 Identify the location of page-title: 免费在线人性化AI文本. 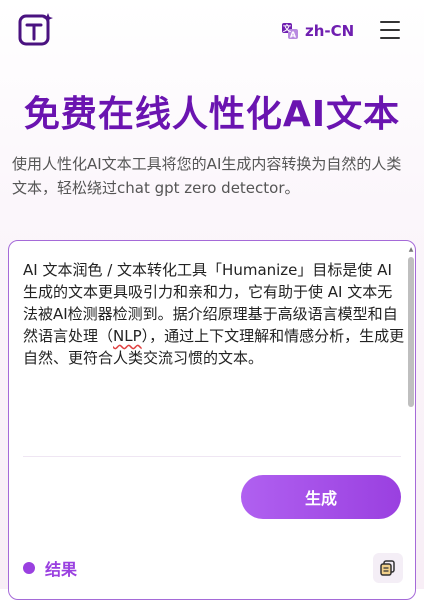
(212, 114).